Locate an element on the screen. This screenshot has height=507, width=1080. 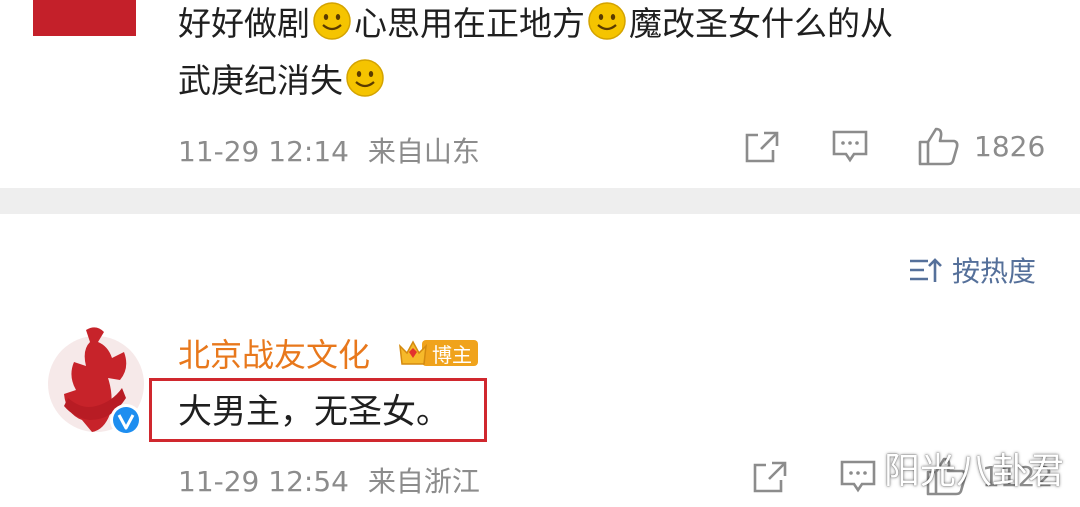
comment1-text-part1: 好好做剧 is located at coordinates (244, 23).